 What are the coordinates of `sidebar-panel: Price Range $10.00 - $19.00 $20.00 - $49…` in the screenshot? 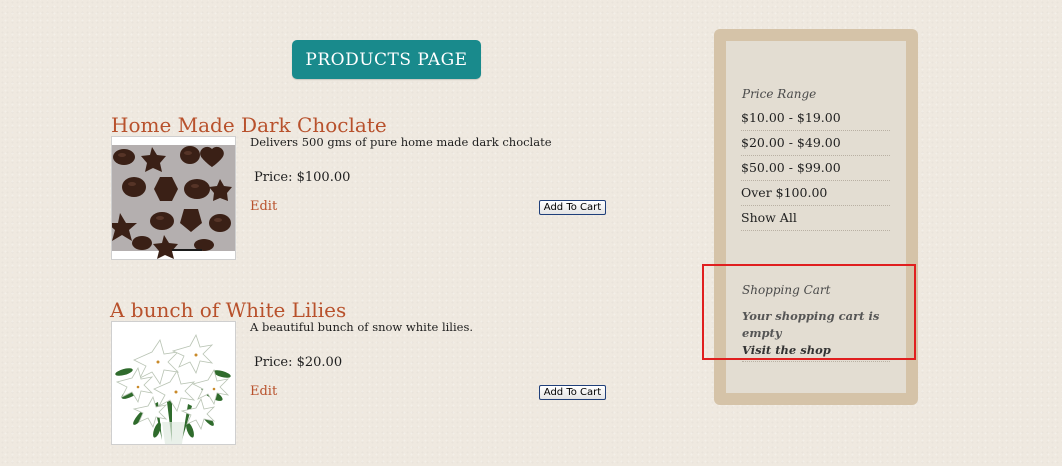 It's located at (816, 217).